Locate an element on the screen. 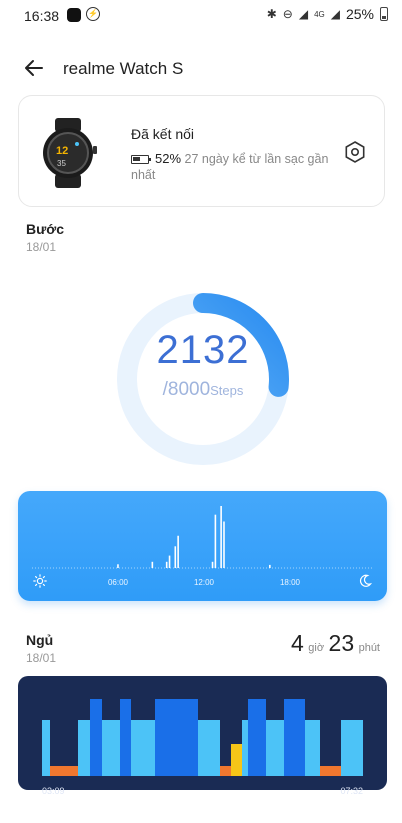  status-time: 16:38 is located at coordinates (42, 16).